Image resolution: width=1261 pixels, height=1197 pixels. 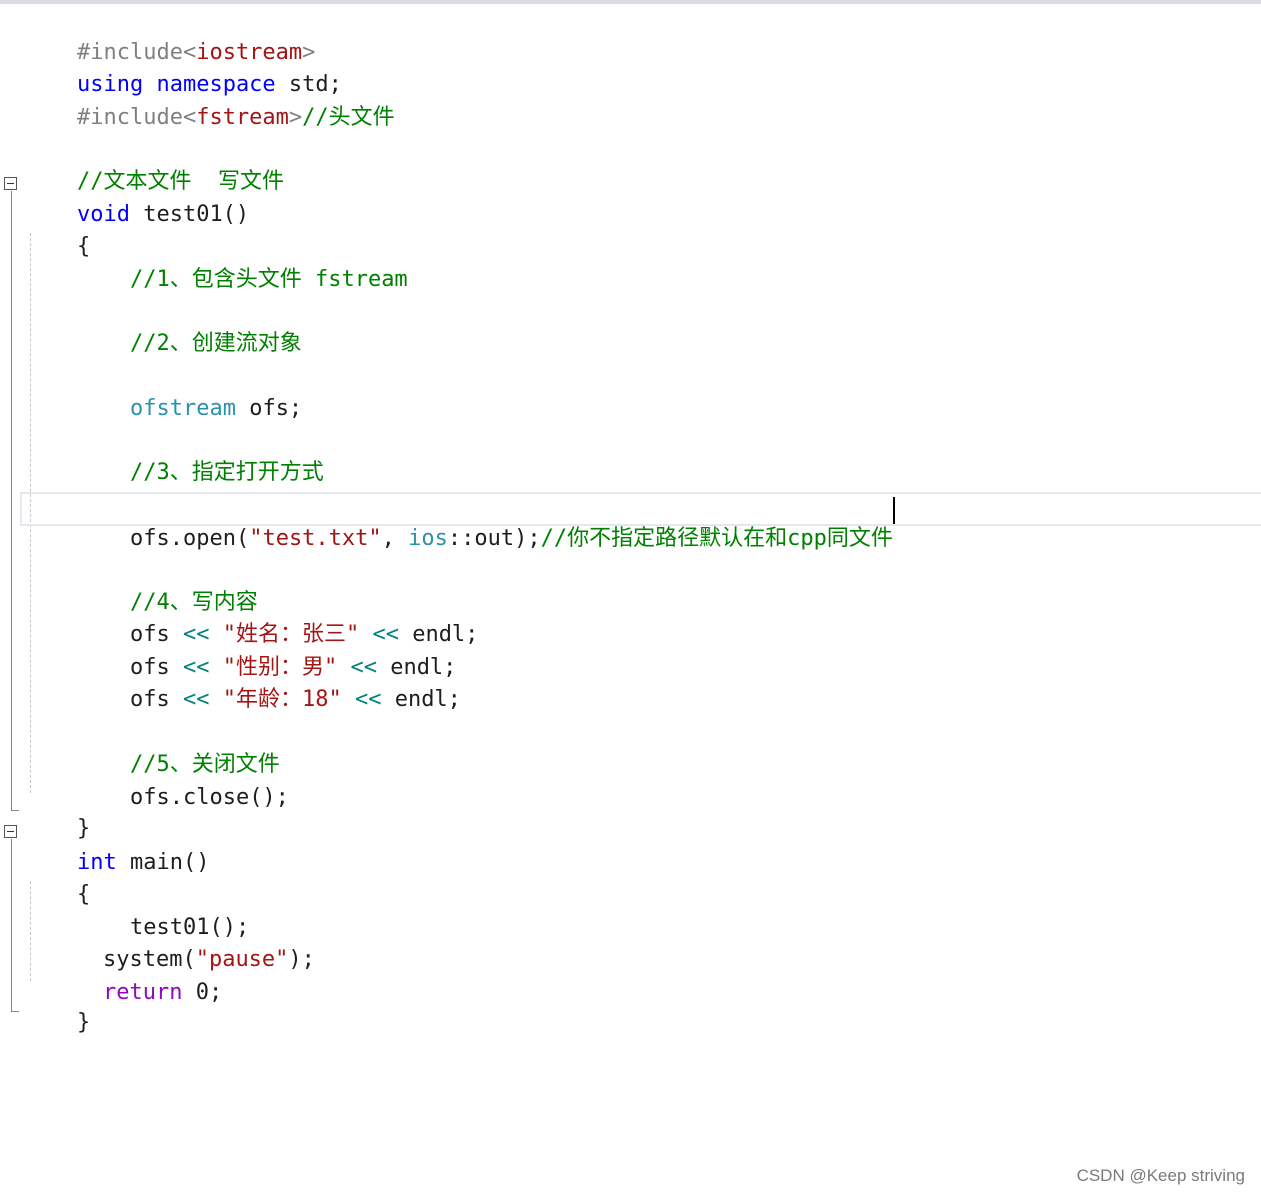 I want to click on code-line-27: {, so click(x=57, y=877).